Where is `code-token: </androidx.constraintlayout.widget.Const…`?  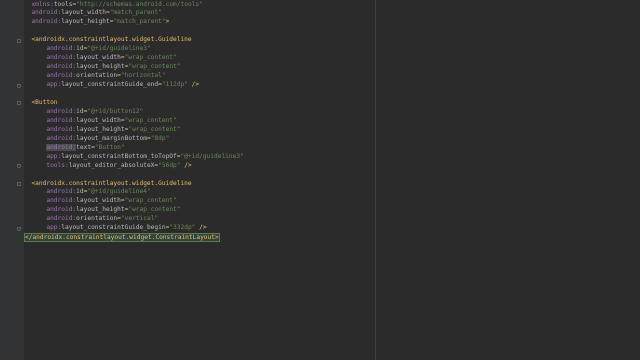 code-token: </androidx.constraintlayout.widget.Const… is located at coordinates (122, 238).